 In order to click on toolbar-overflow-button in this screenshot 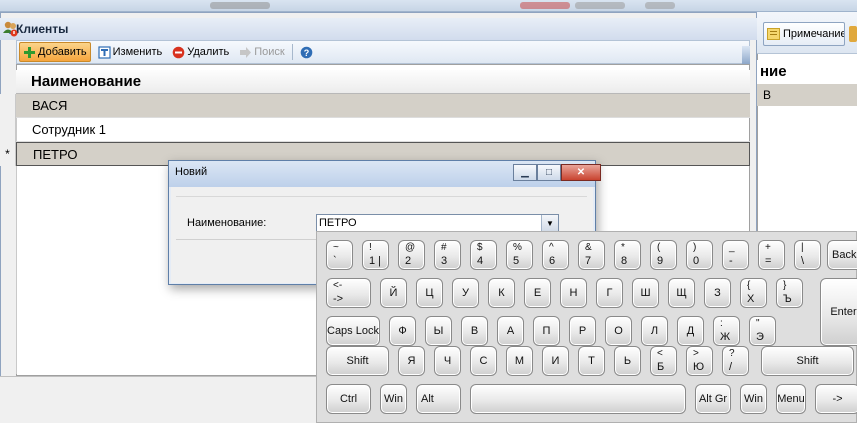, I will do `click(746, 55)`.